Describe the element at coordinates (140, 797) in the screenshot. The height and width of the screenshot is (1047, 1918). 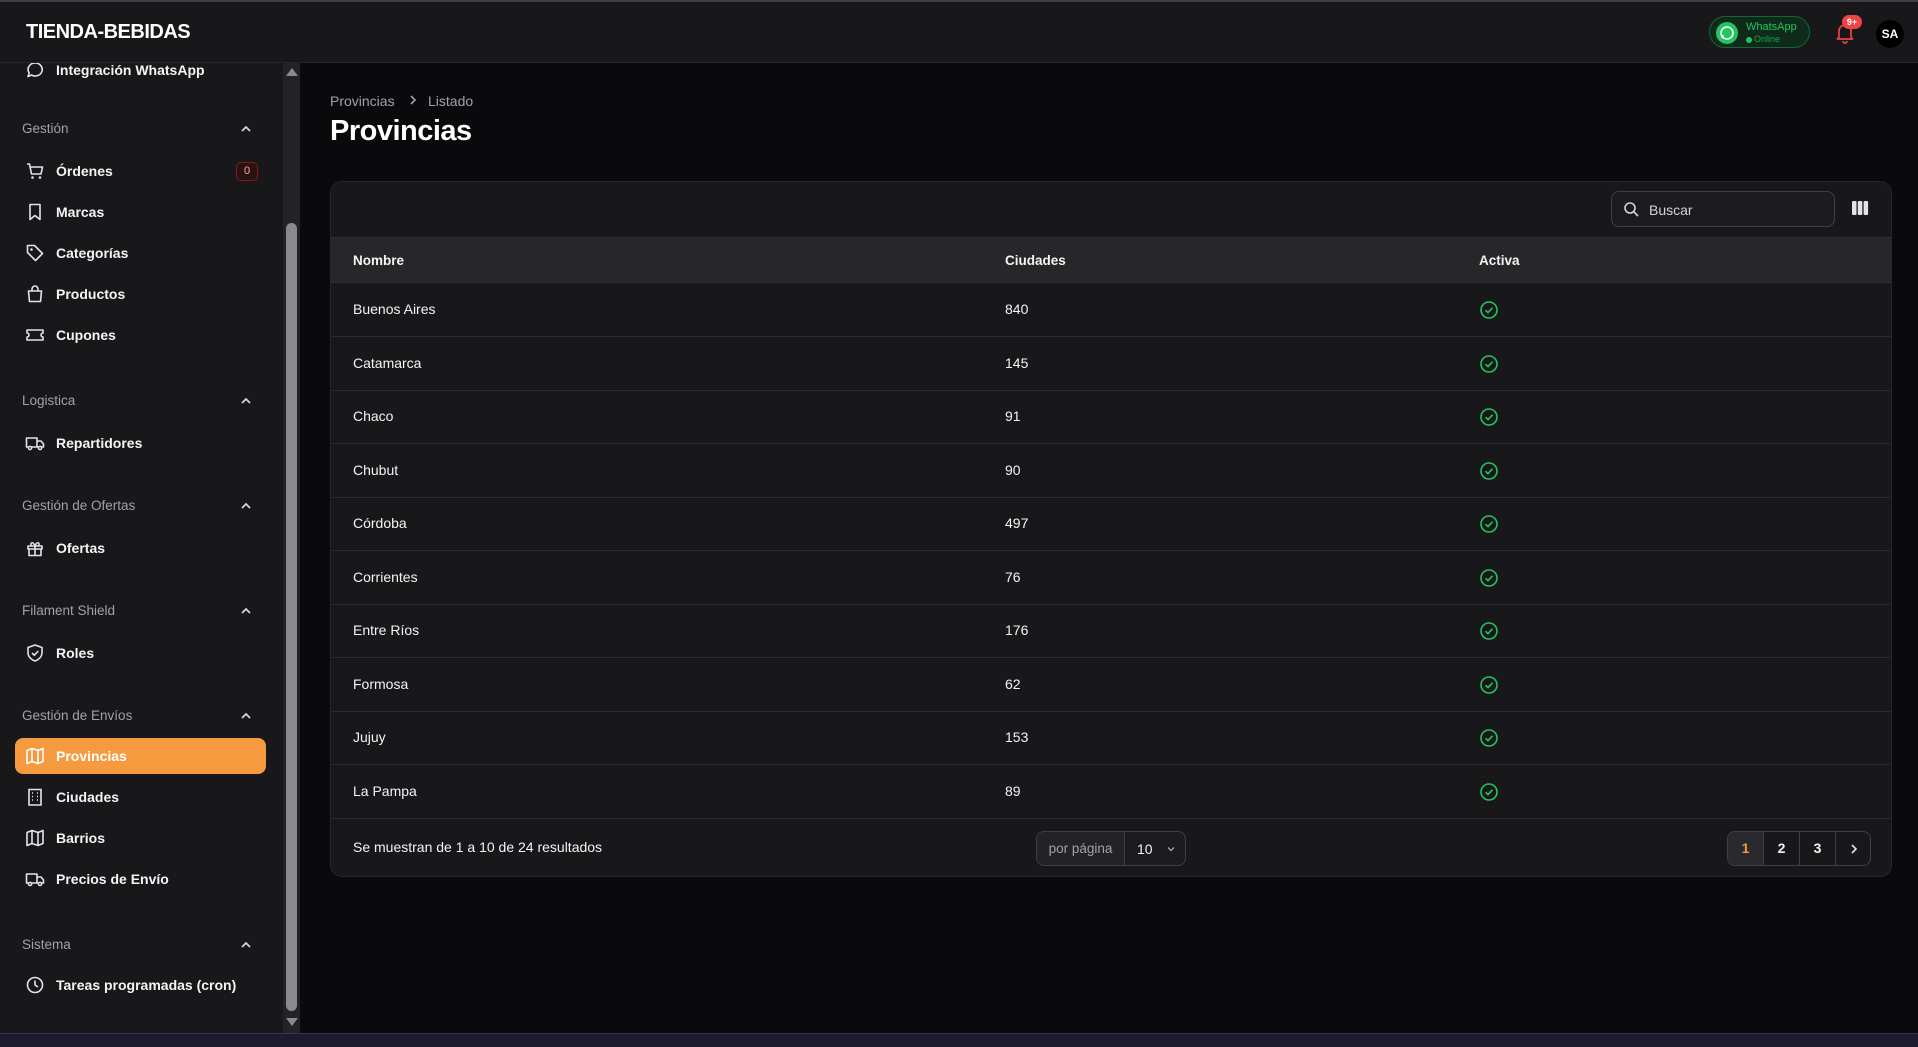
I see `sidebar-item-ciudades: Ciudades` at that location.